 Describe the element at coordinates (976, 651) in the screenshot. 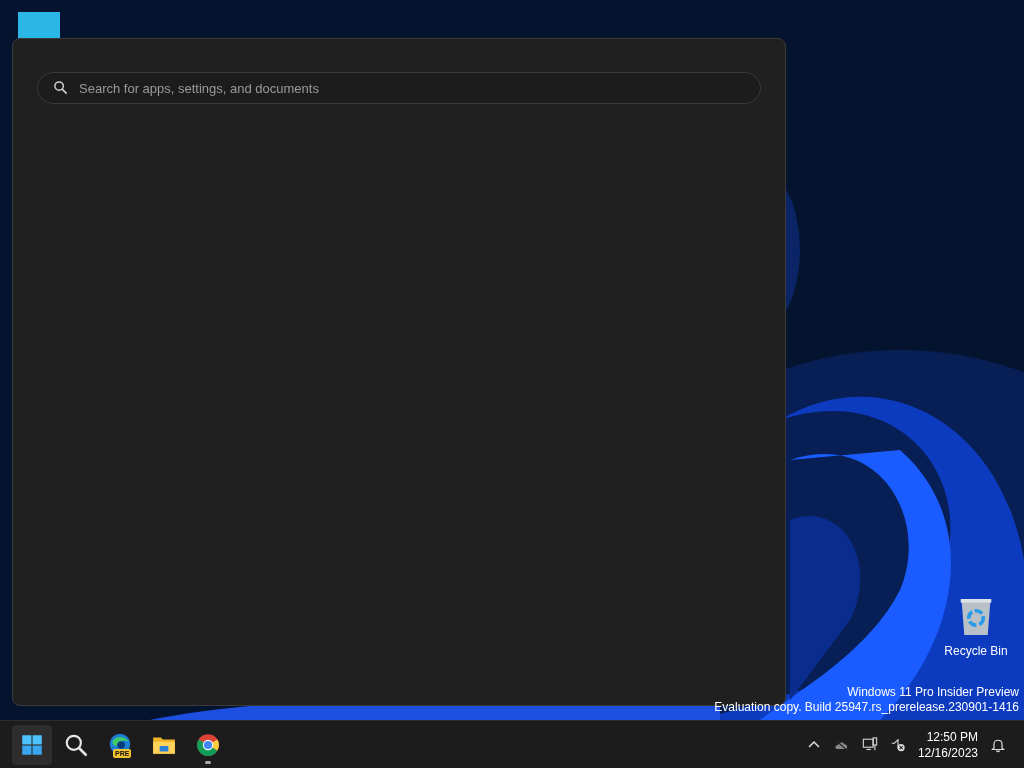

I see `desktop-icon-label: Recycle Bin` at that location.